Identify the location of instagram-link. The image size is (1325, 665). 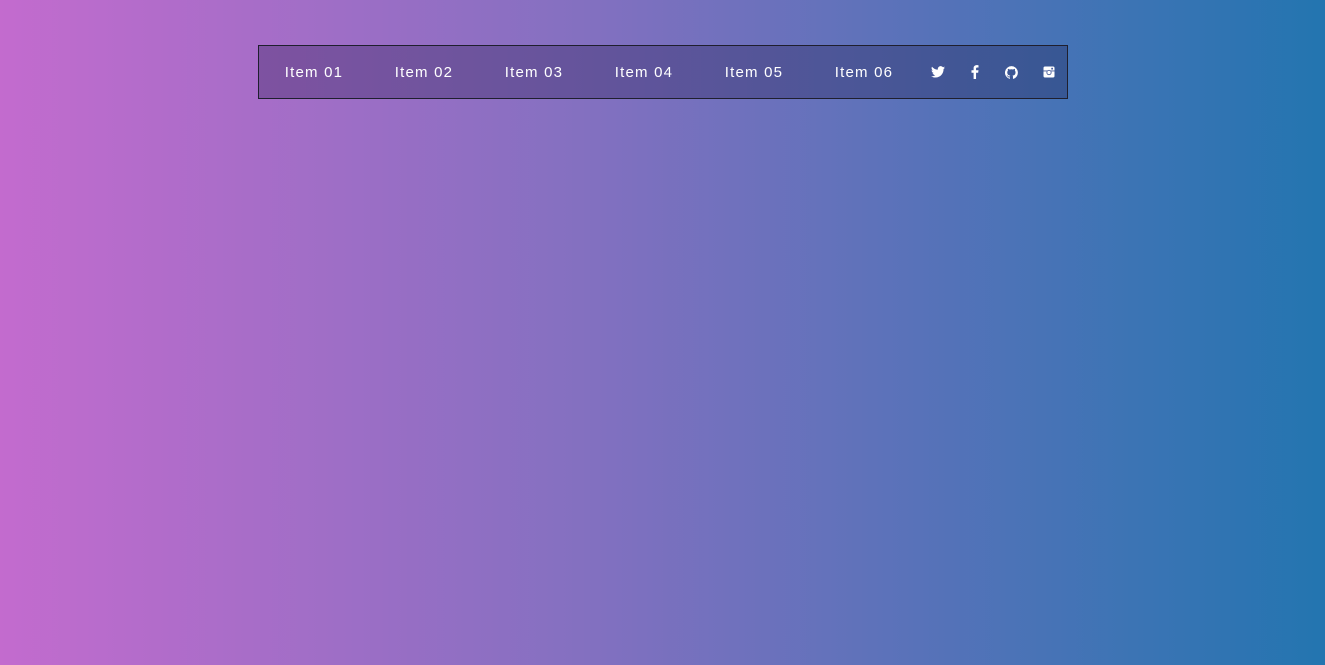
(1048, 72).